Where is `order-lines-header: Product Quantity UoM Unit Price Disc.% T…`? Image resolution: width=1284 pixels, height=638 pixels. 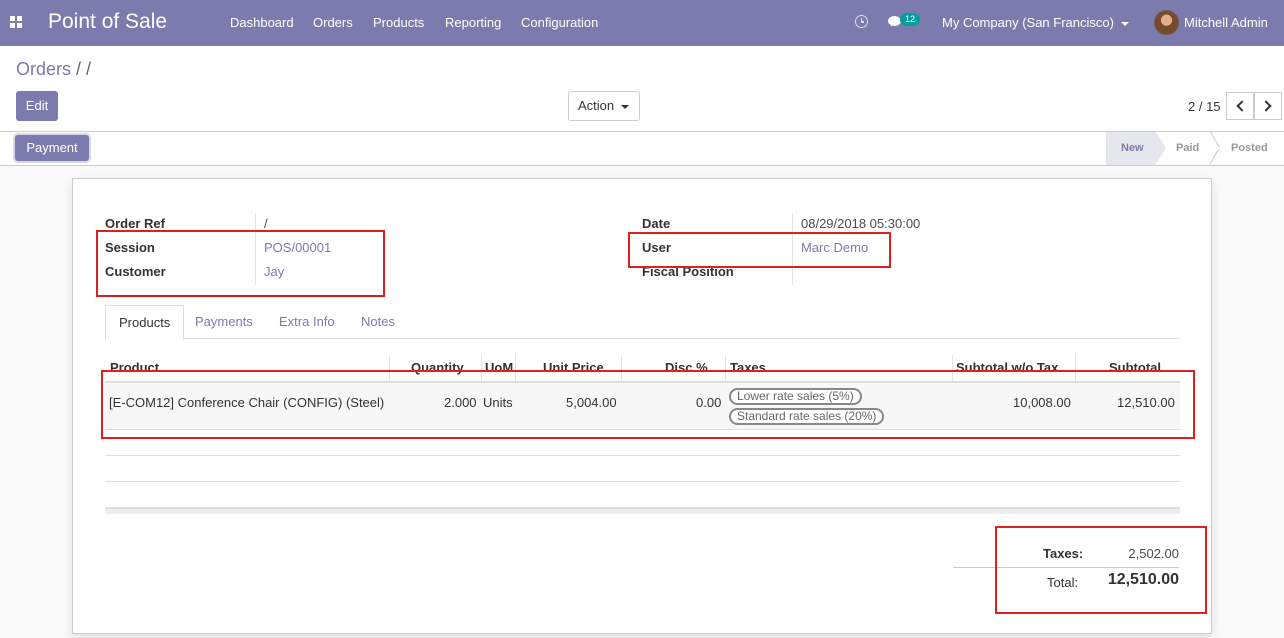 order-lines-header: Product Quantity UoM Unit Price Disc.% T… is located at coordinates (642, 369).